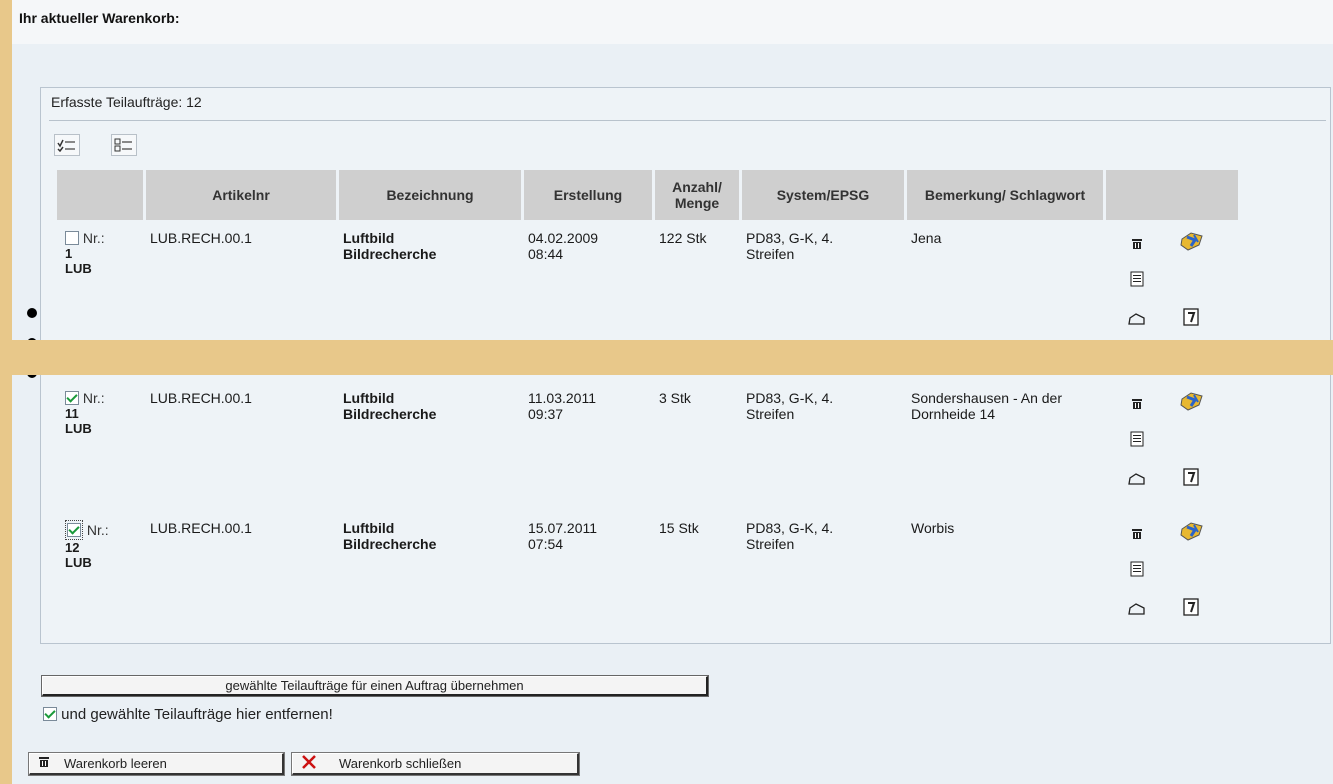 The width and height of the screenshot is (1333, 784). What do you see at coordinates (430, 195) in the screenshot?
I see `column-header-bezeichnung: Bezeichnung` at bounding box center [430, 195].